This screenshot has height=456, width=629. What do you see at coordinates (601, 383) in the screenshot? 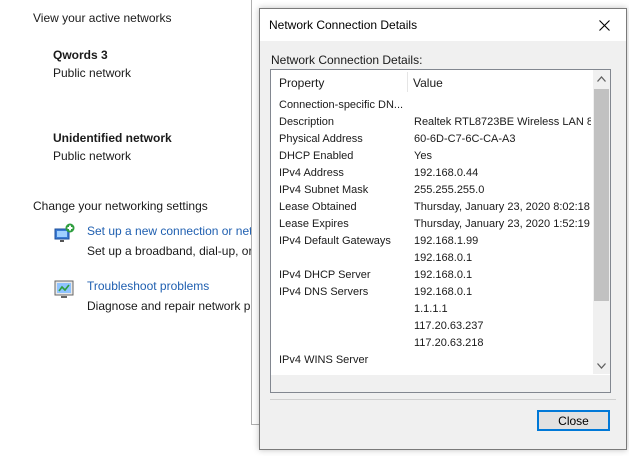
I see `scrollbar-corner` at bounding box center [601, 383].